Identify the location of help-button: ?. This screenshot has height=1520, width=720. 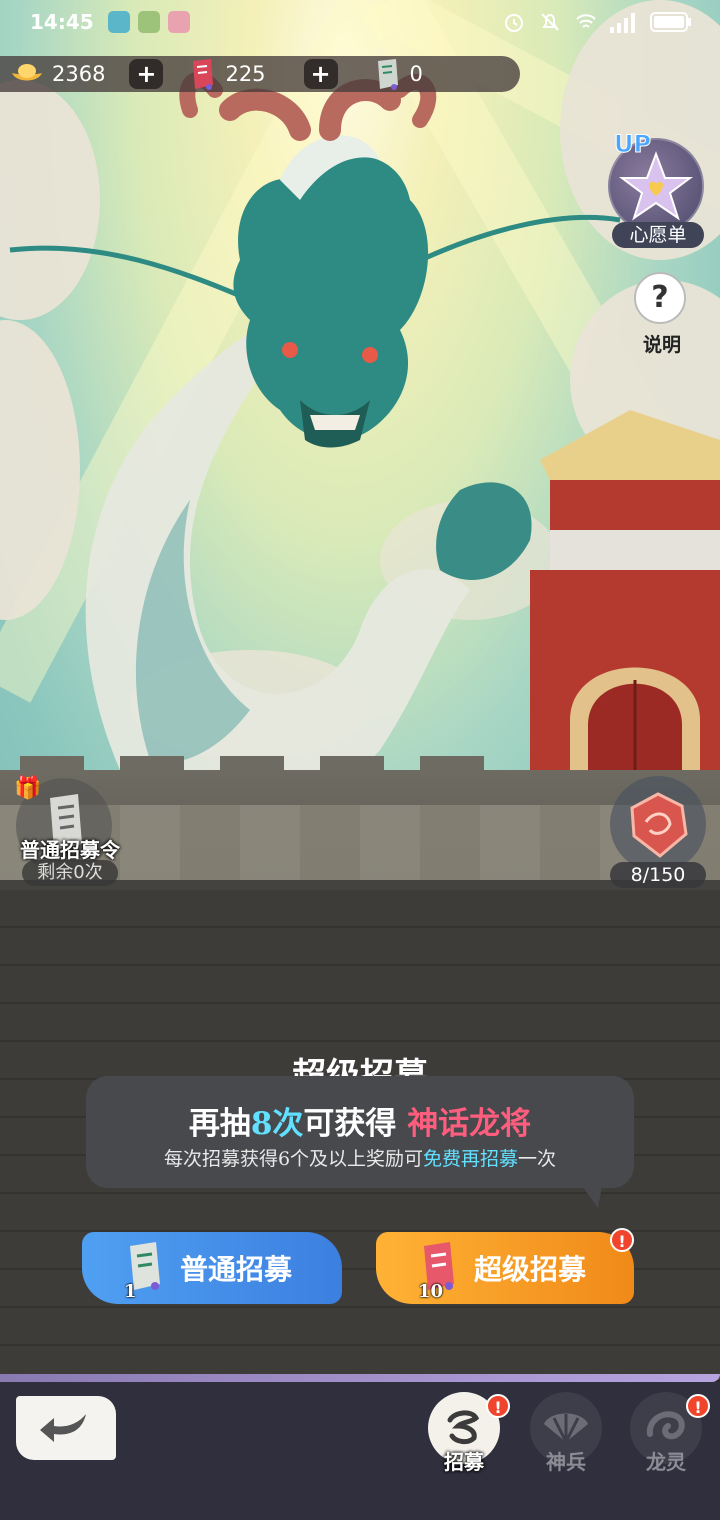
(660, 298).